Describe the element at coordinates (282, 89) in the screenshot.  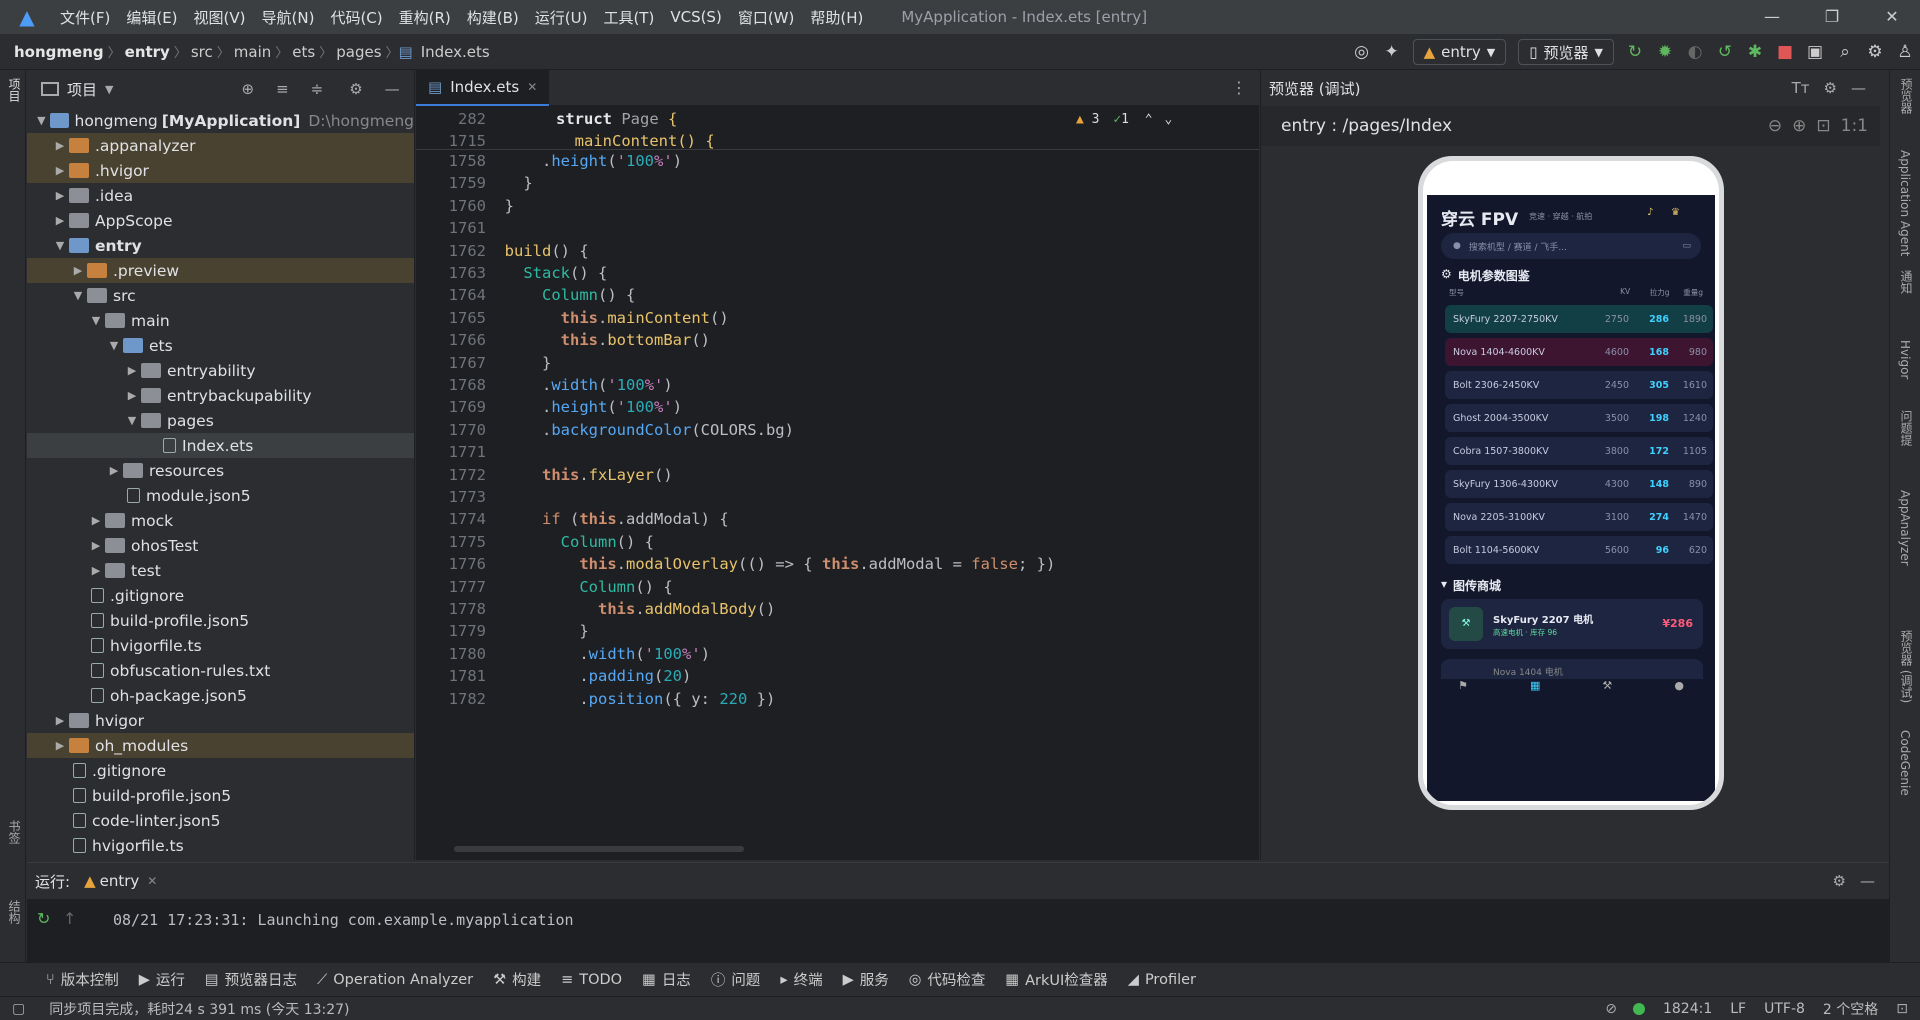
I see `expand-all-icon: ≡` at that location.